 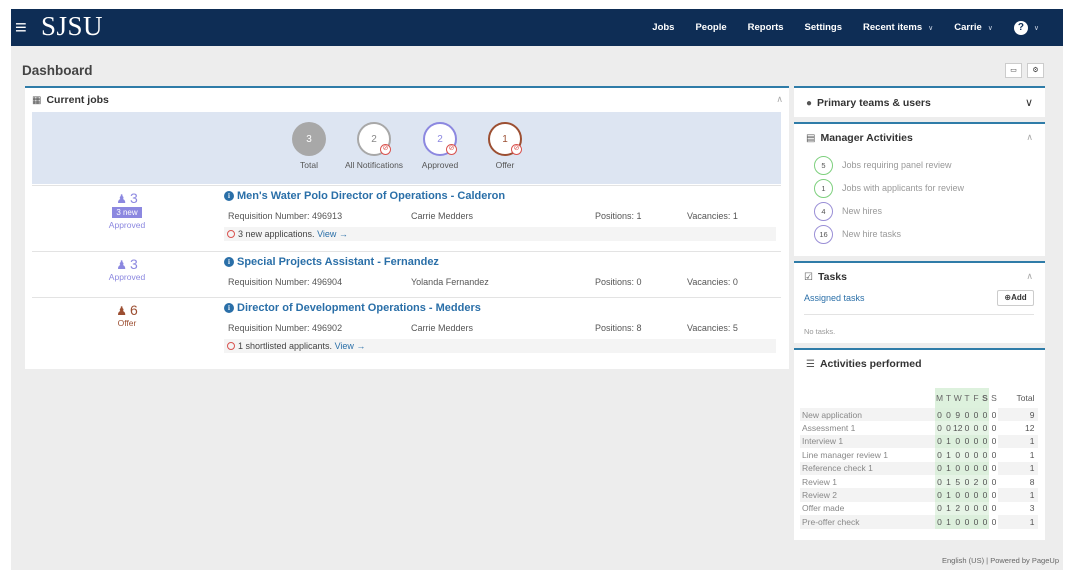 What do you see at coordinates (834, 298) in the screenshot?
I see `assigned-tasks-link: Assigned tasks` at bounding box center [834, 298].